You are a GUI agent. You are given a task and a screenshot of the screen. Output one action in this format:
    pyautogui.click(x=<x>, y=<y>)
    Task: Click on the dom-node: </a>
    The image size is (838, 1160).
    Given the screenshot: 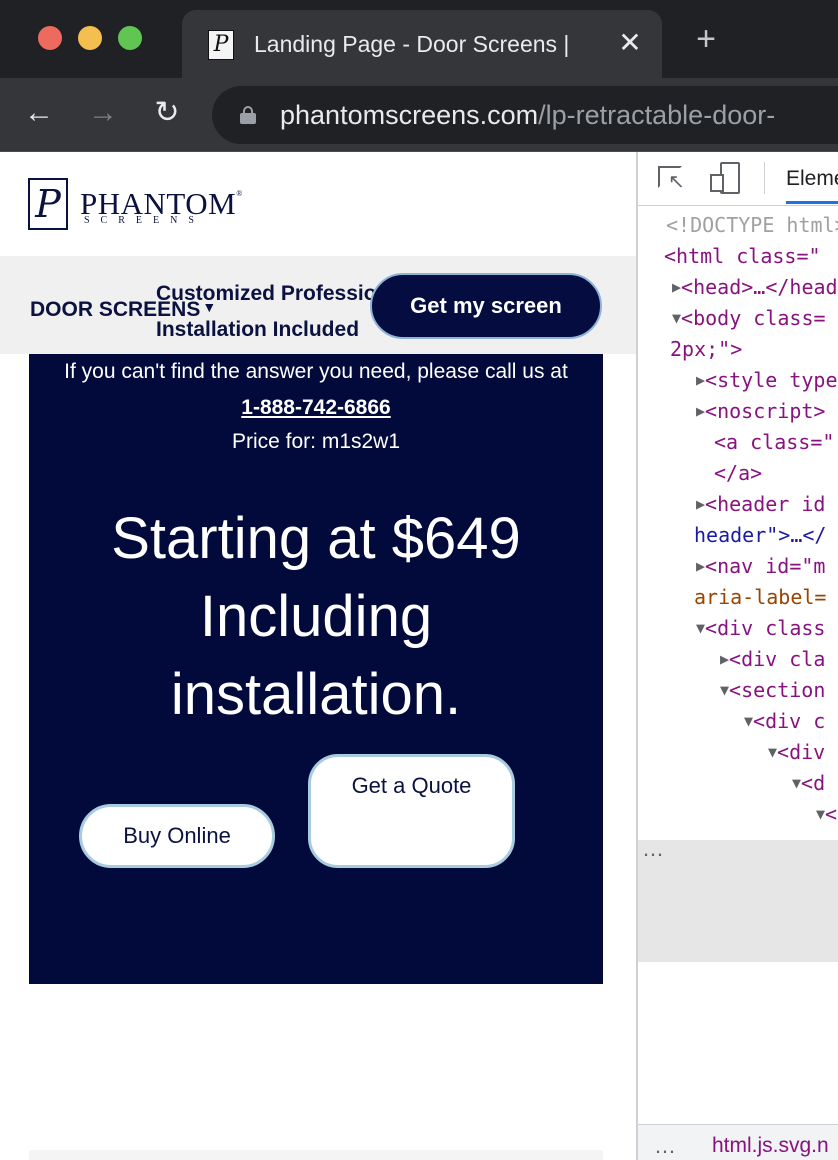 What is the action you would take?
    pyautogui.click(x=738, y=473)
    